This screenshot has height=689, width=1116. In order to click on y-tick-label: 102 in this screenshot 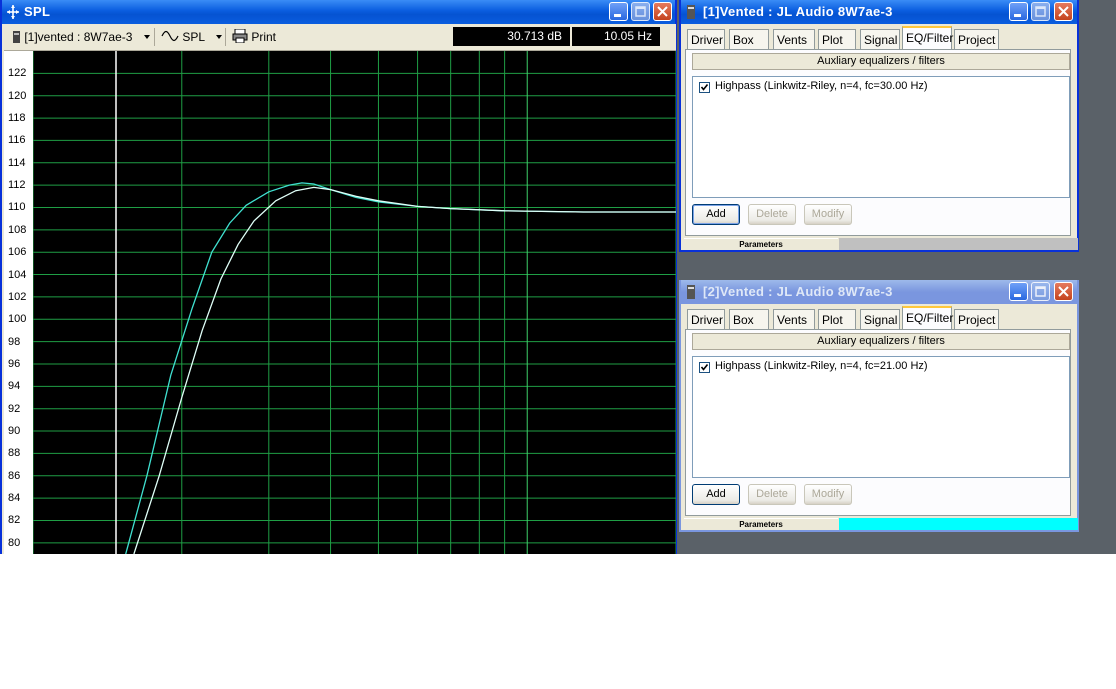, I will do `click(17, 296)`.